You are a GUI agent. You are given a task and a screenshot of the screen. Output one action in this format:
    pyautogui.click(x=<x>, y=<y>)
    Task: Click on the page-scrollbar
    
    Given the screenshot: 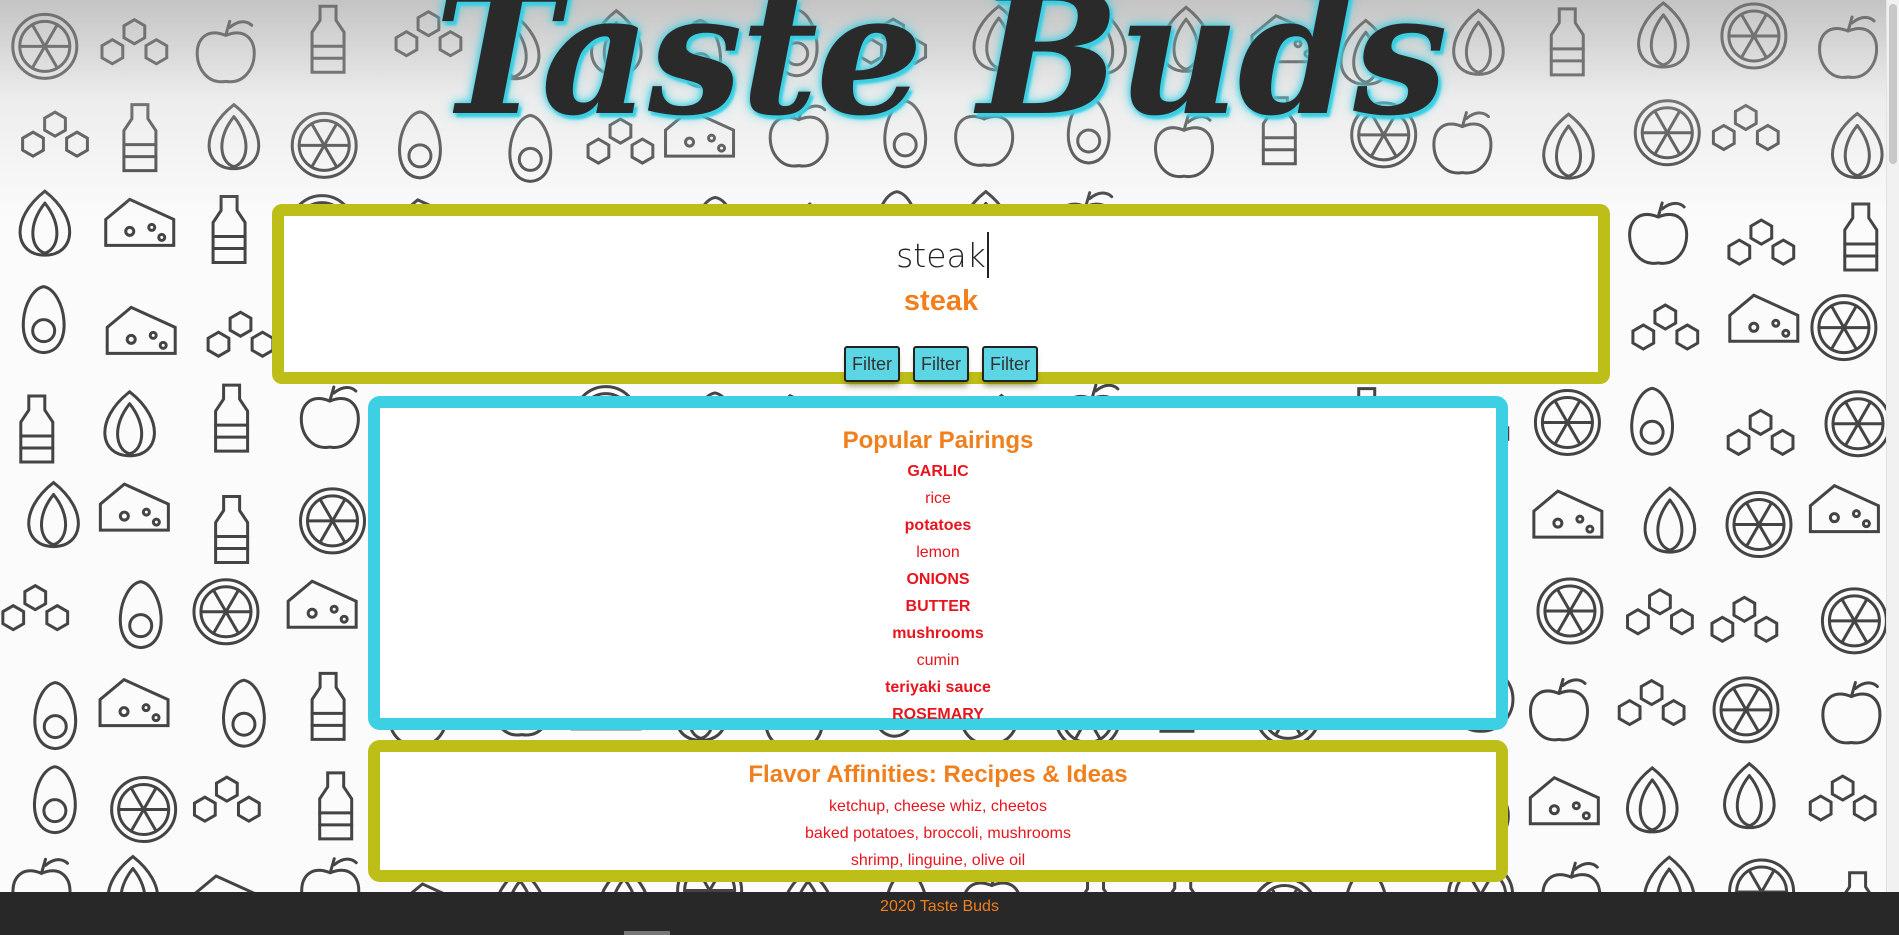 What is the action you would take?
    pyautogui.click(x=1892, y=446)
    